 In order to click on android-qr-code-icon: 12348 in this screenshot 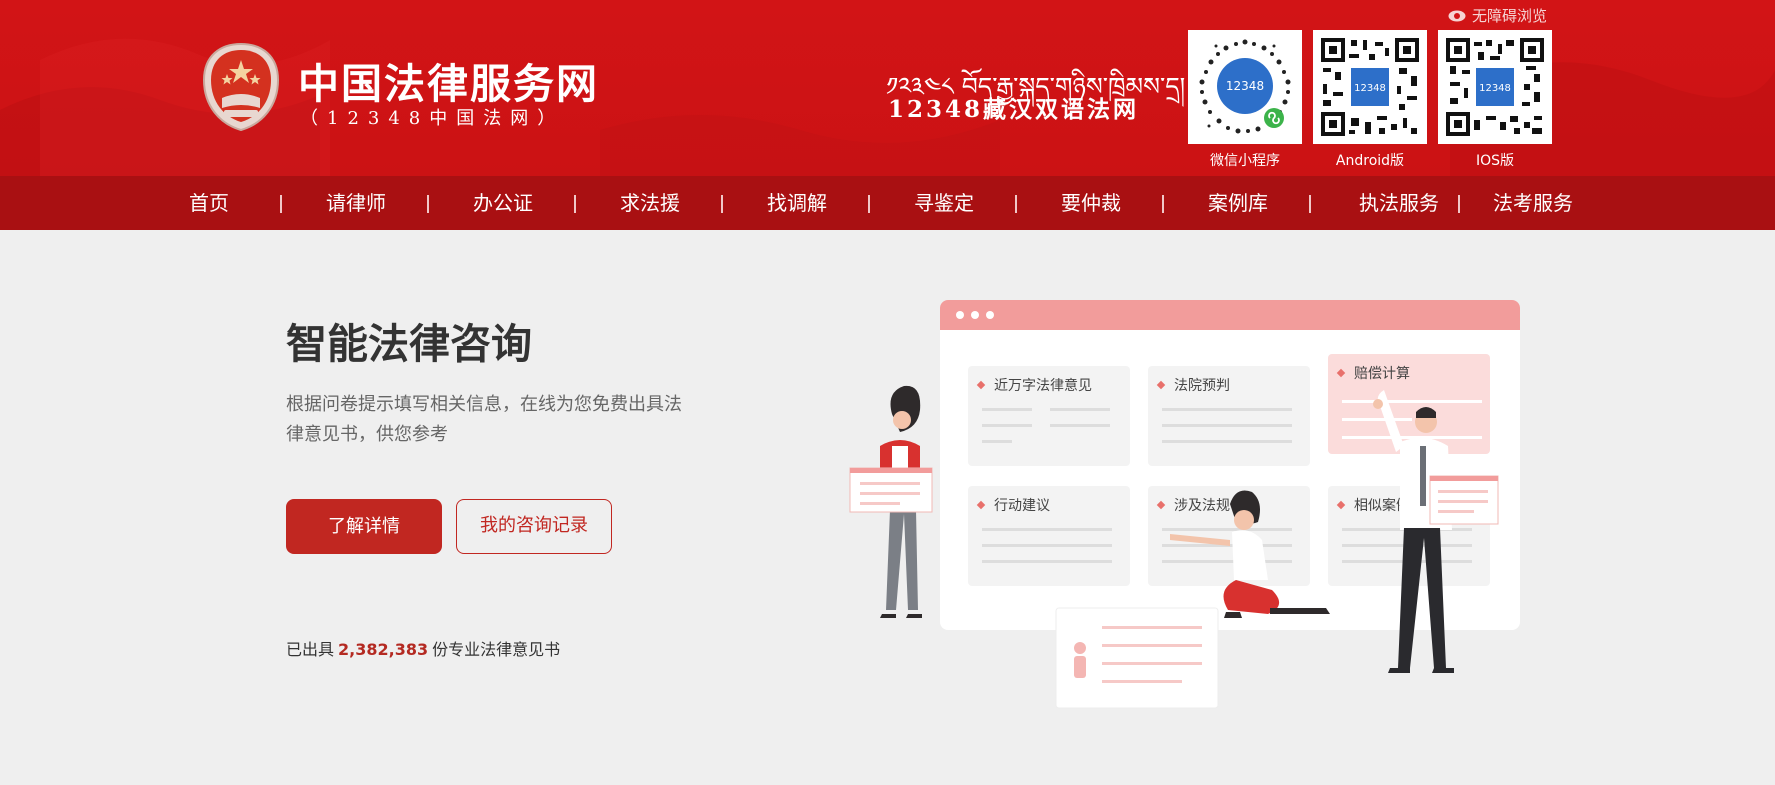, I will do `click(1370, 87)`.